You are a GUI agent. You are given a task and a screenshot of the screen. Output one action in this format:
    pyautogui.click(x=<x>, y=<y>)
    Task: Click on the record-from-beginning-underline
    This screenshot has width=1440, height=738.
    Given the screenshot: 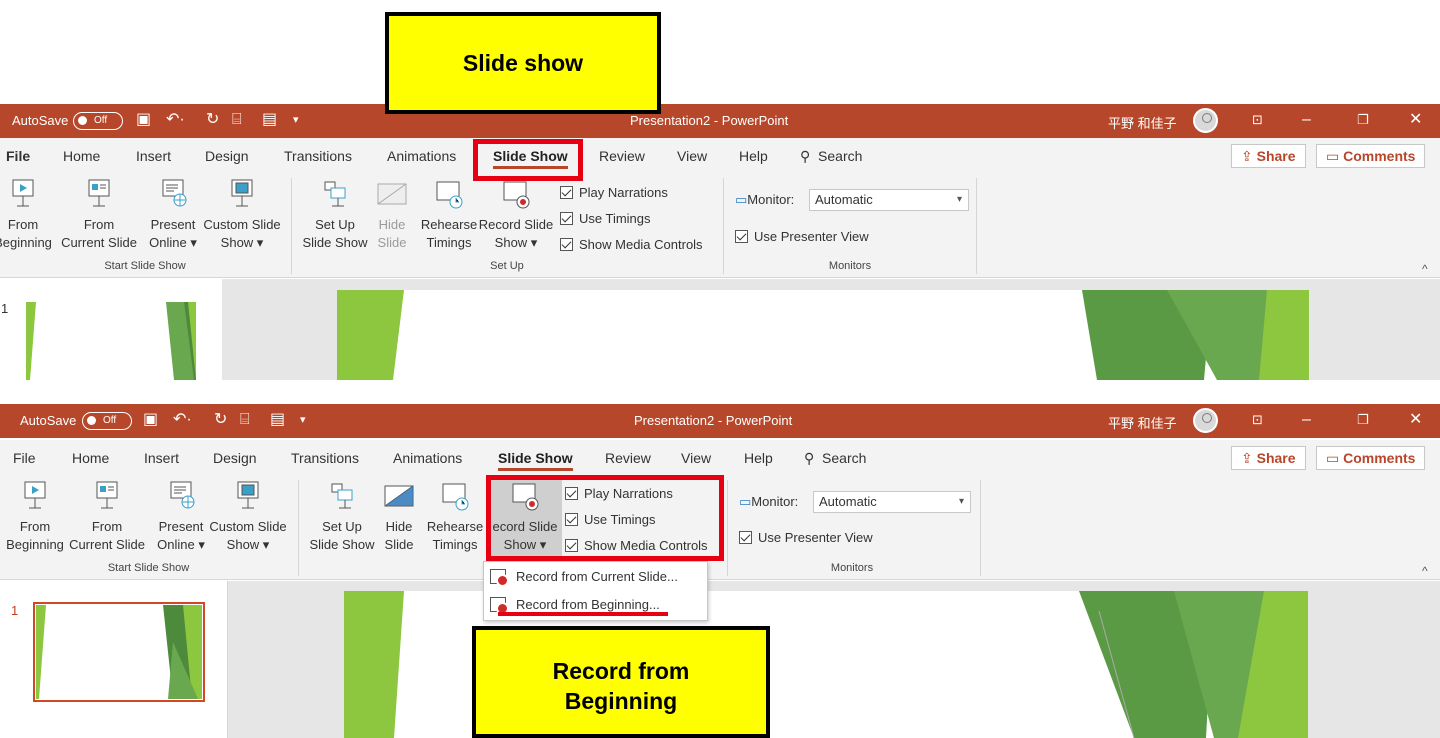 What is the action you would take?
    pyautogui.click(x=583, y=614)
    